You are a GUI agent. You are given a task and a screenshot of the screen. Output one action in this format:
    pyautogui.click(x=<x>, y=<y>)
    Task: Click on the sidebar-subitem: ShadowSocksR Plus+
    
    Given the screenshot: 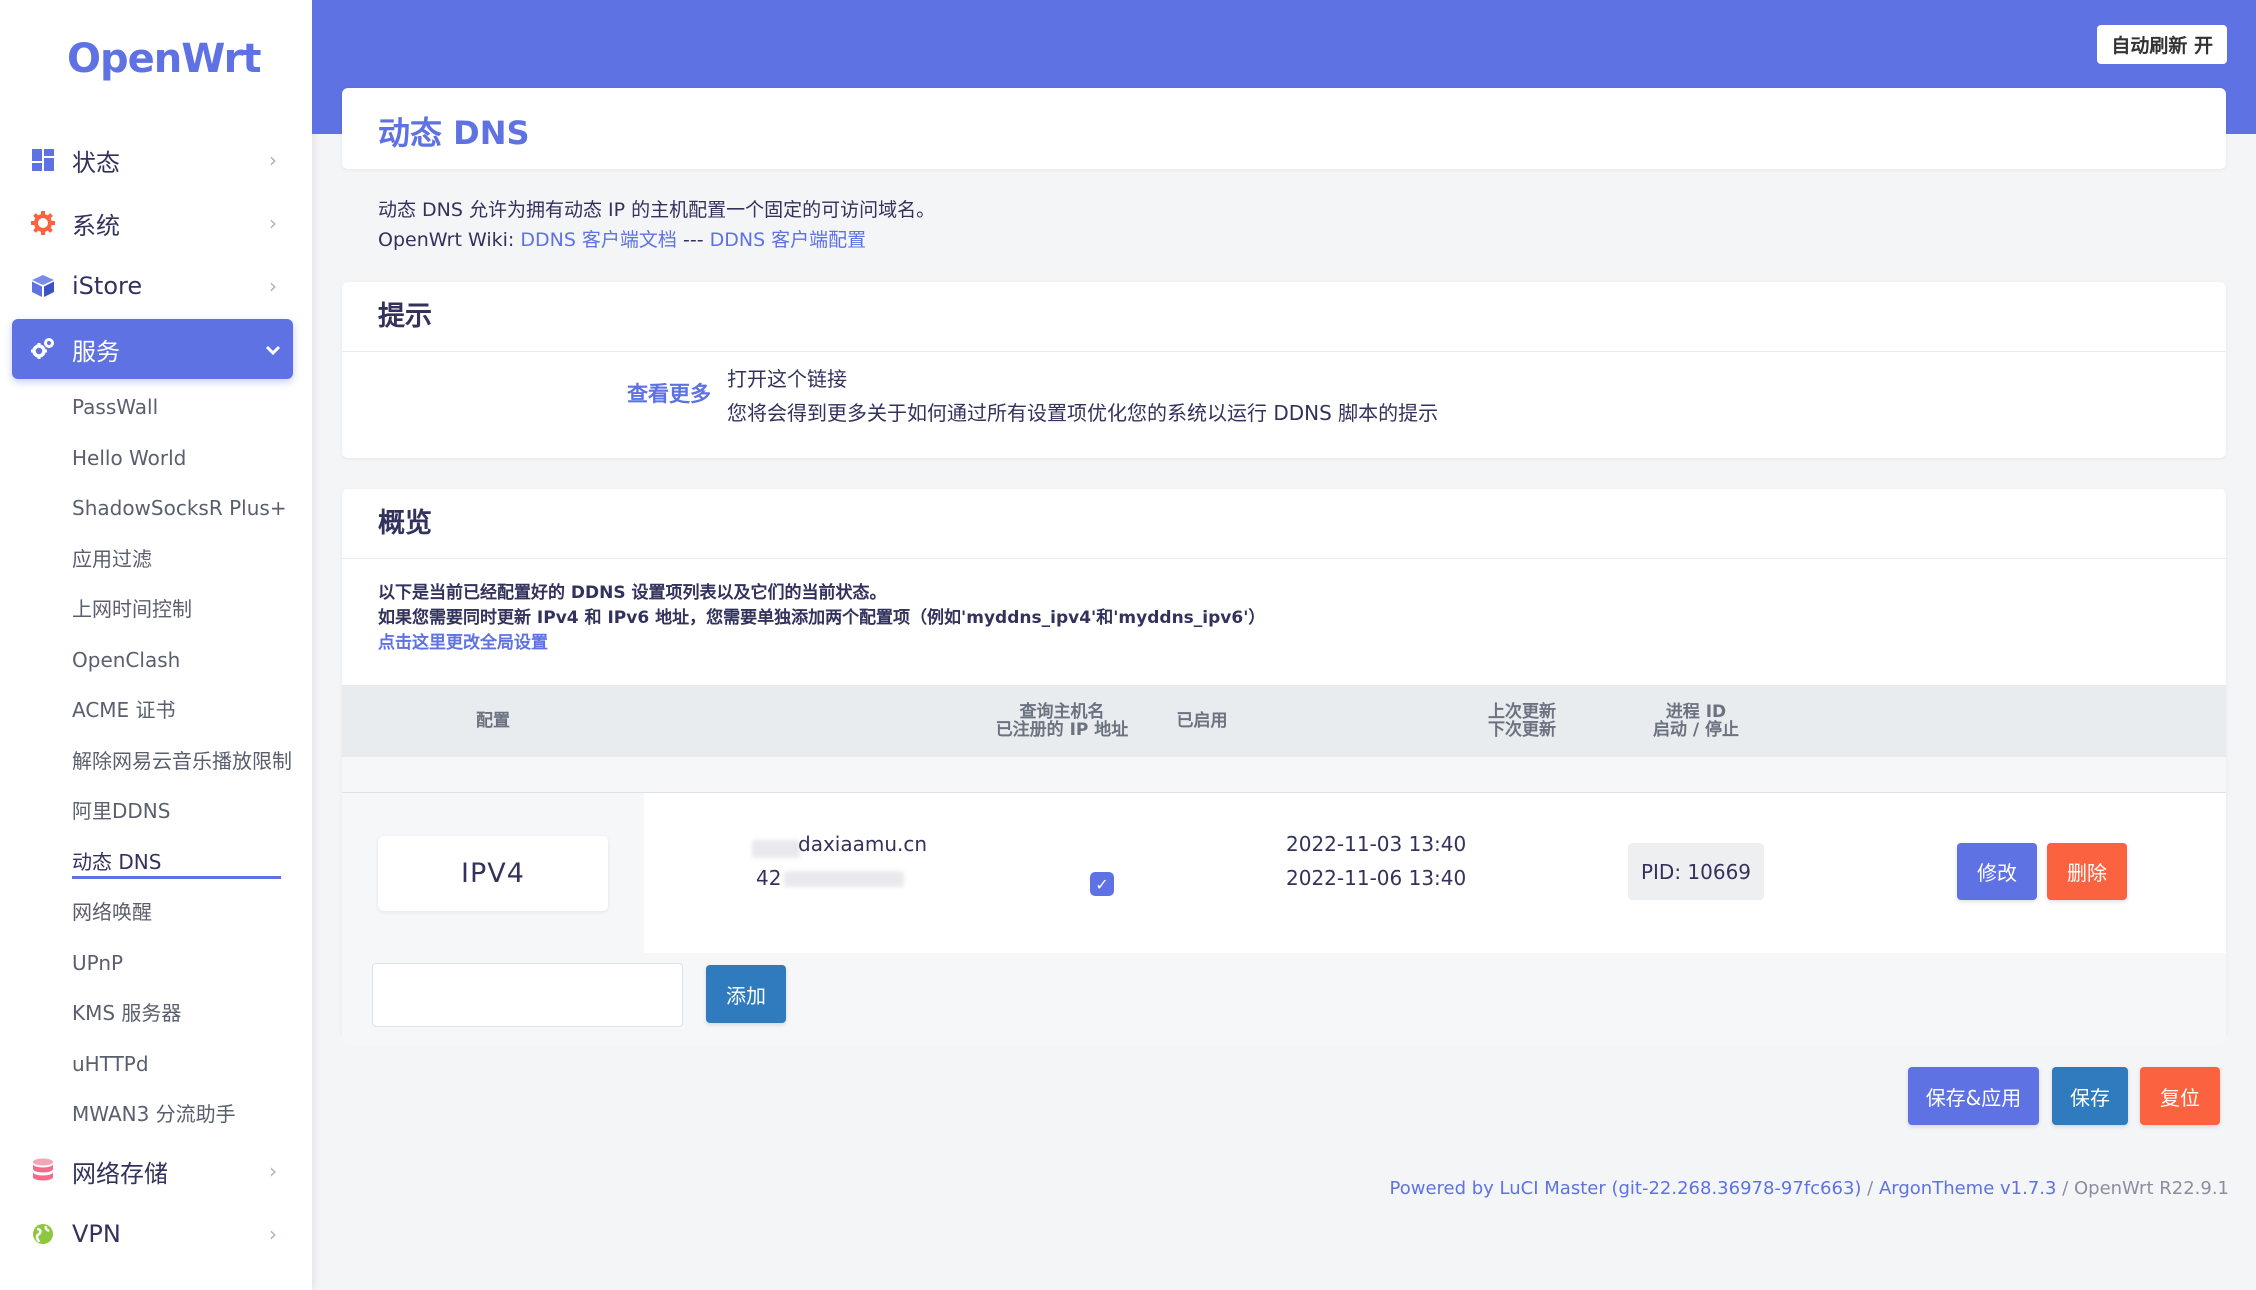 What is the action you would take?
    pyautogui.click(x=182, y=508)
    